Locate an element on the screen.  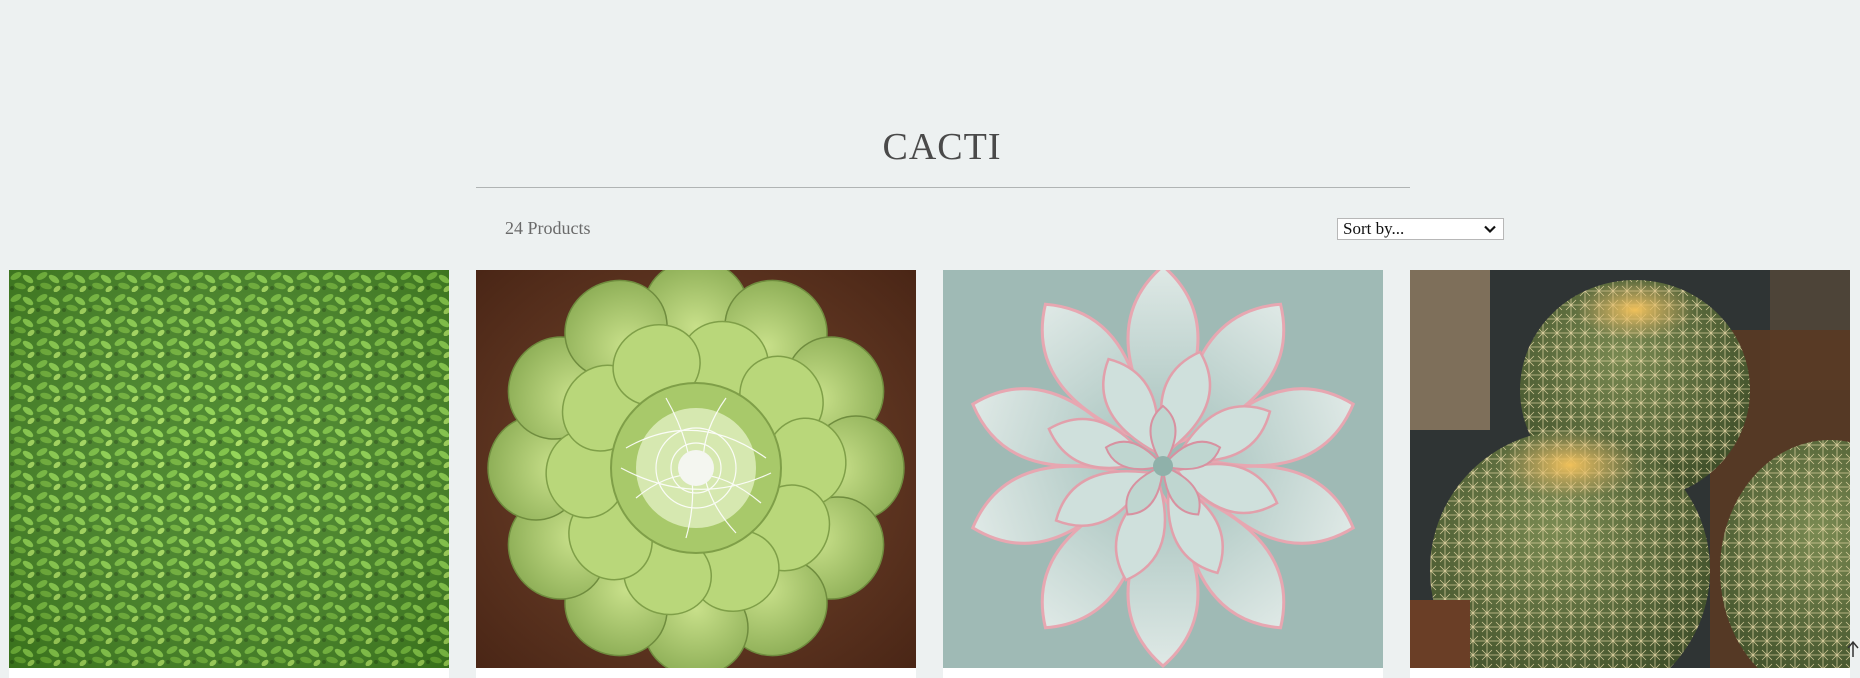
arrow-up-icon is located at coordinates (1853, 649).